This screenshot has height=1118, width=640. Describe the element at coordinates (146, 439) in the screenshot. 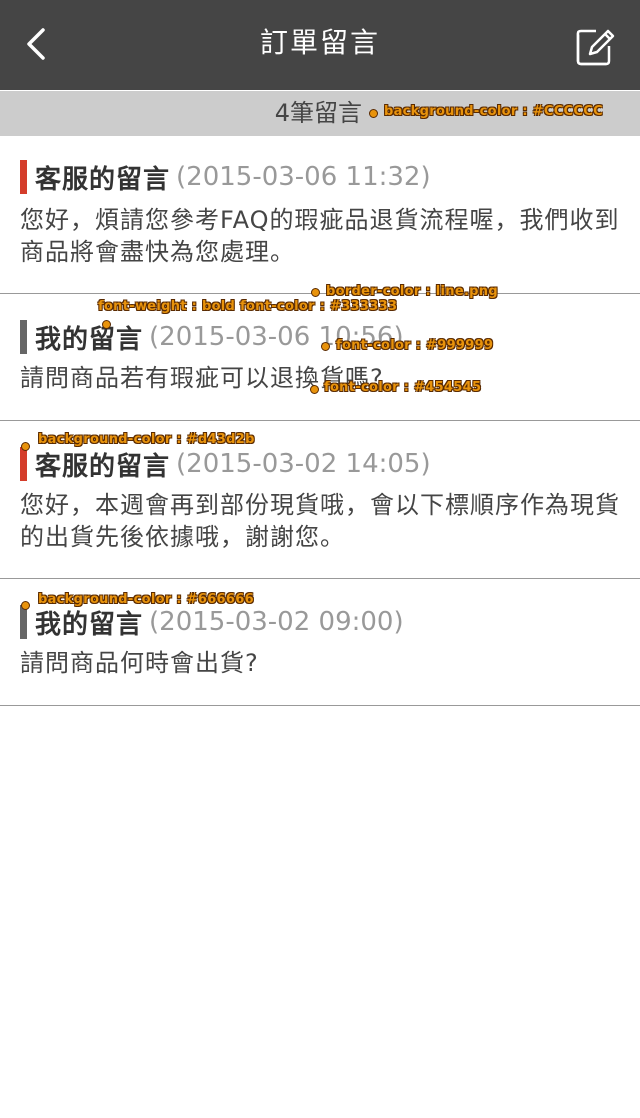

I see `annotation-label: background-color : #d43d2b` at that location.